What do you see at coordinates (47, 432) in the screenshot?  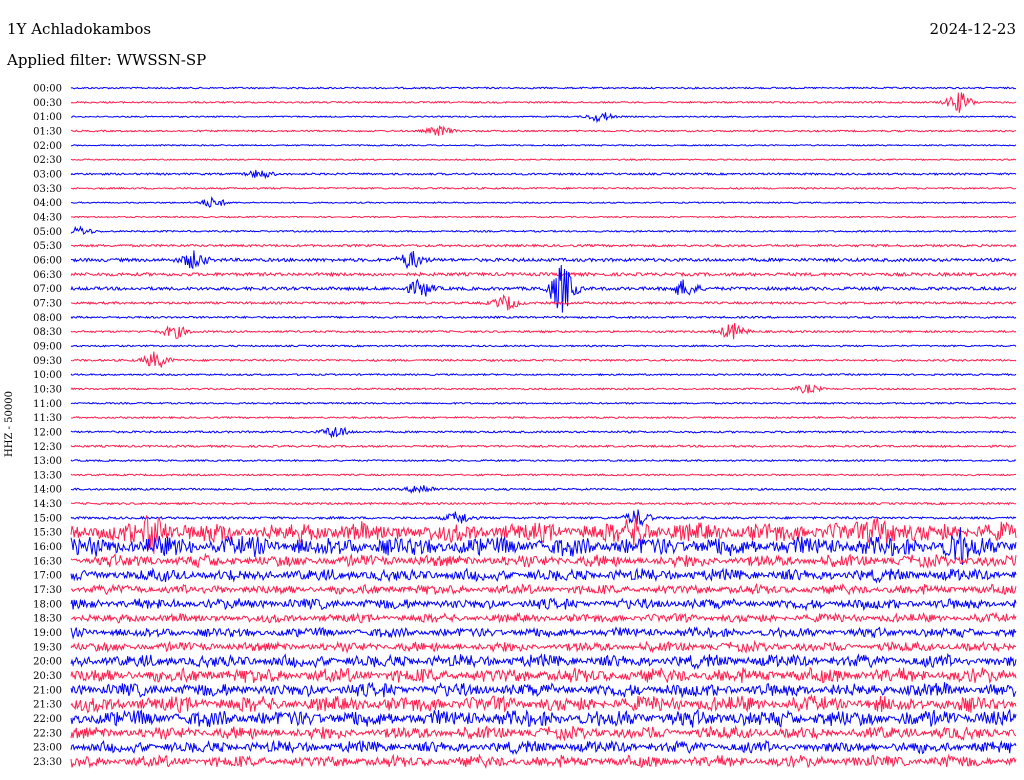 I see `row-label: 12:00` at bounding box center [47, 432].